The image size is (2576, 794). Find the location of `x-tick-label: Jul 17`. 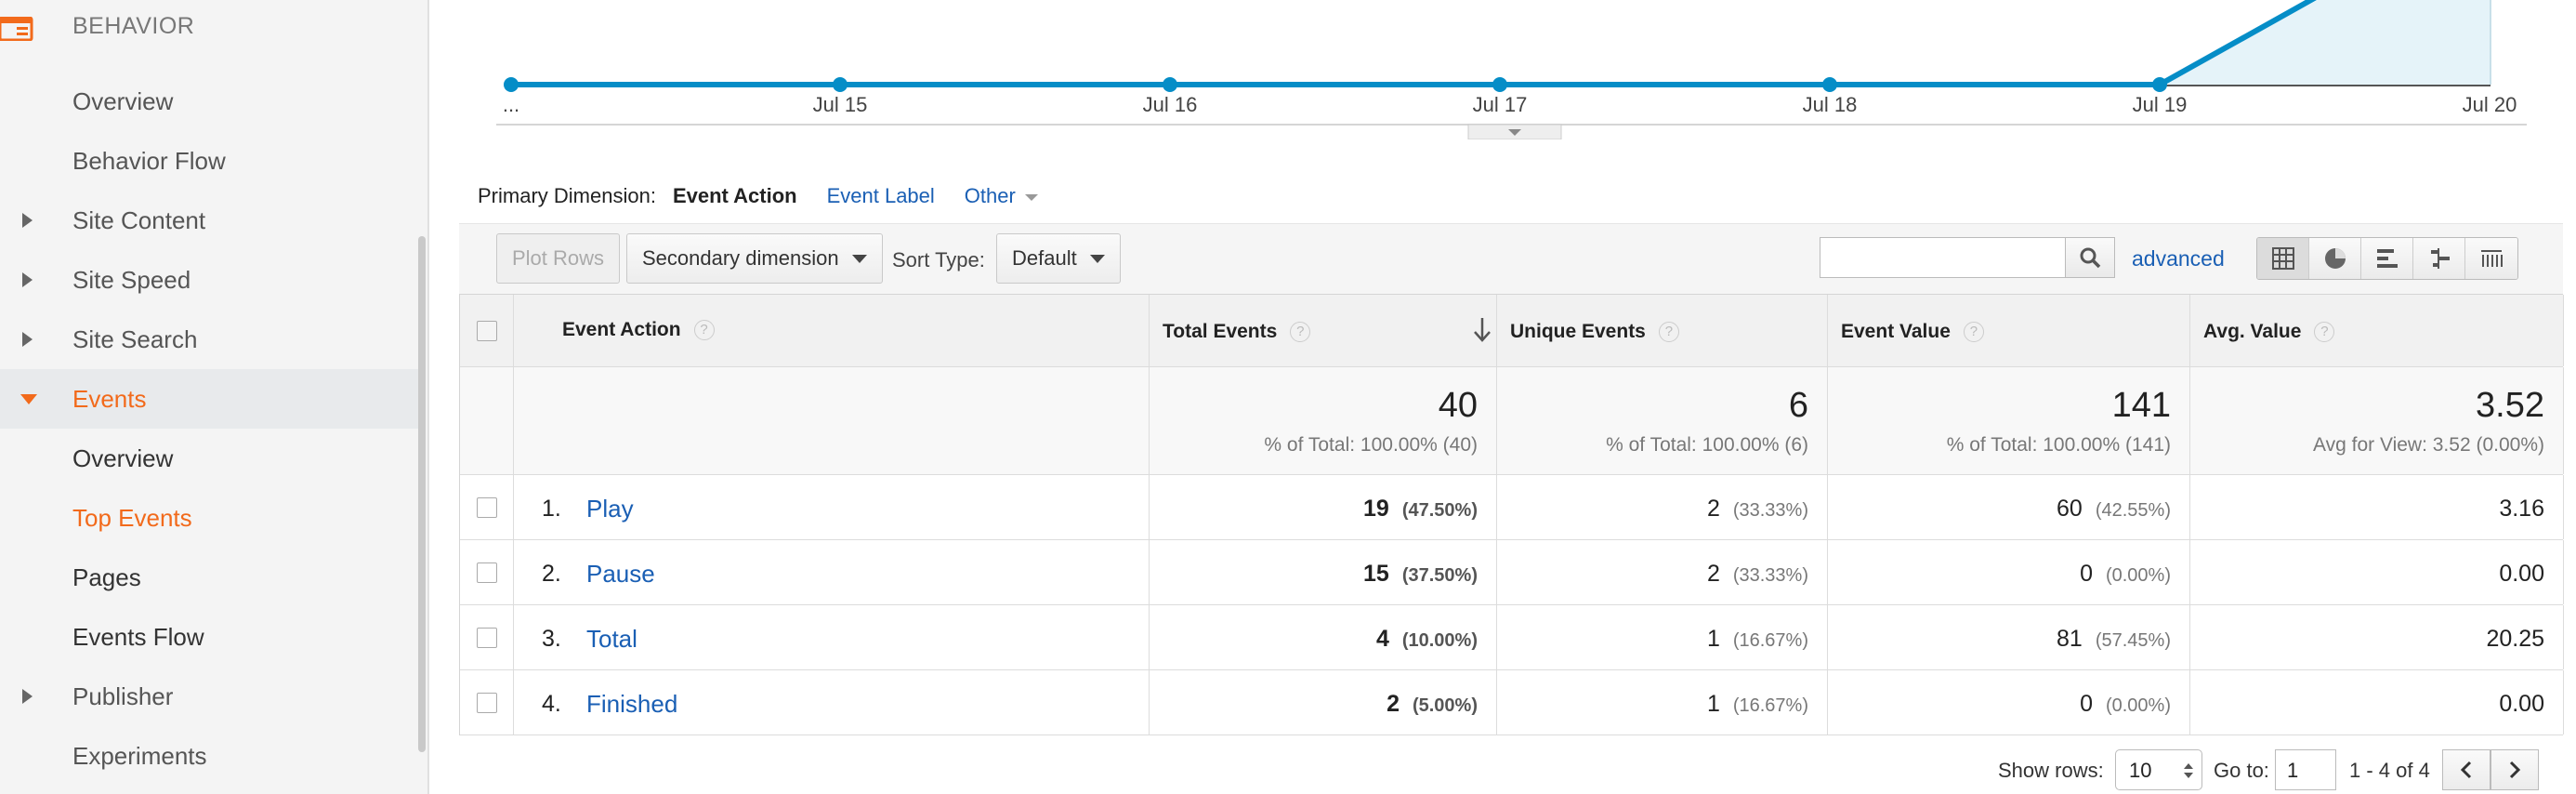

x-tick-label: Jul 17 is located at coordinates (1500, 104).